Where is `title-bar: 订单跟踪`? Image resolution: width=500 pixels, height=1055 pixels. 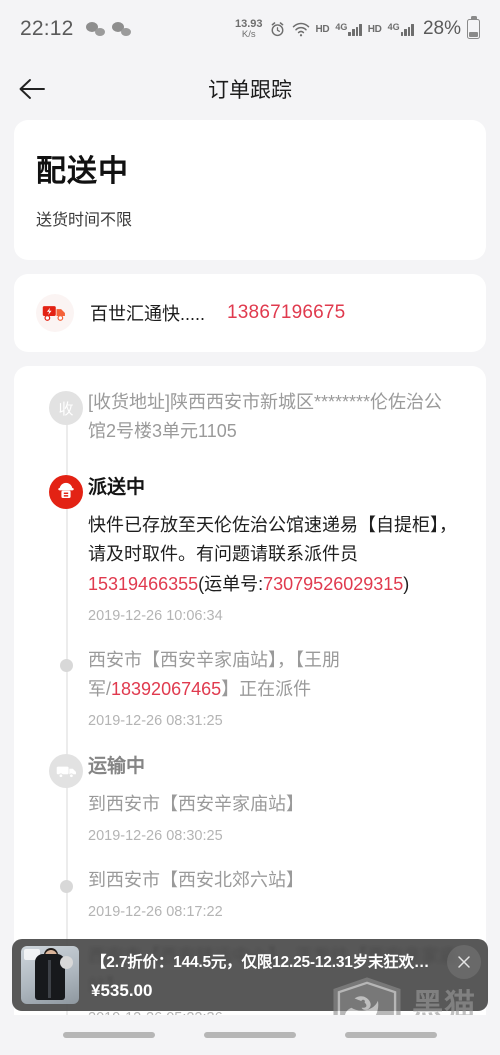
title-bar: 订单跟踪 is located at coordinates (250, 89).